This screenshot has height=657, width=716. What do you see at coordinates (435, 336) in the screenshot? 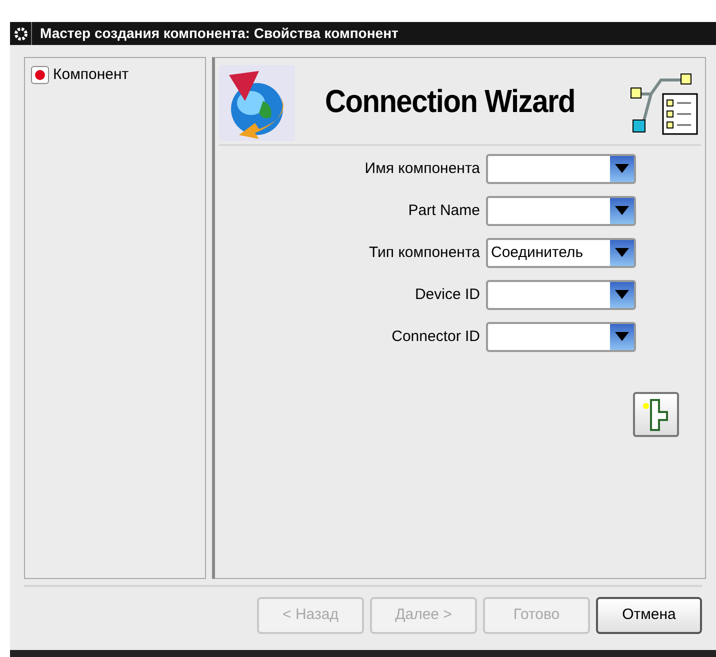
I see `field-label: Connector ID` at bounding box center [435, 336].